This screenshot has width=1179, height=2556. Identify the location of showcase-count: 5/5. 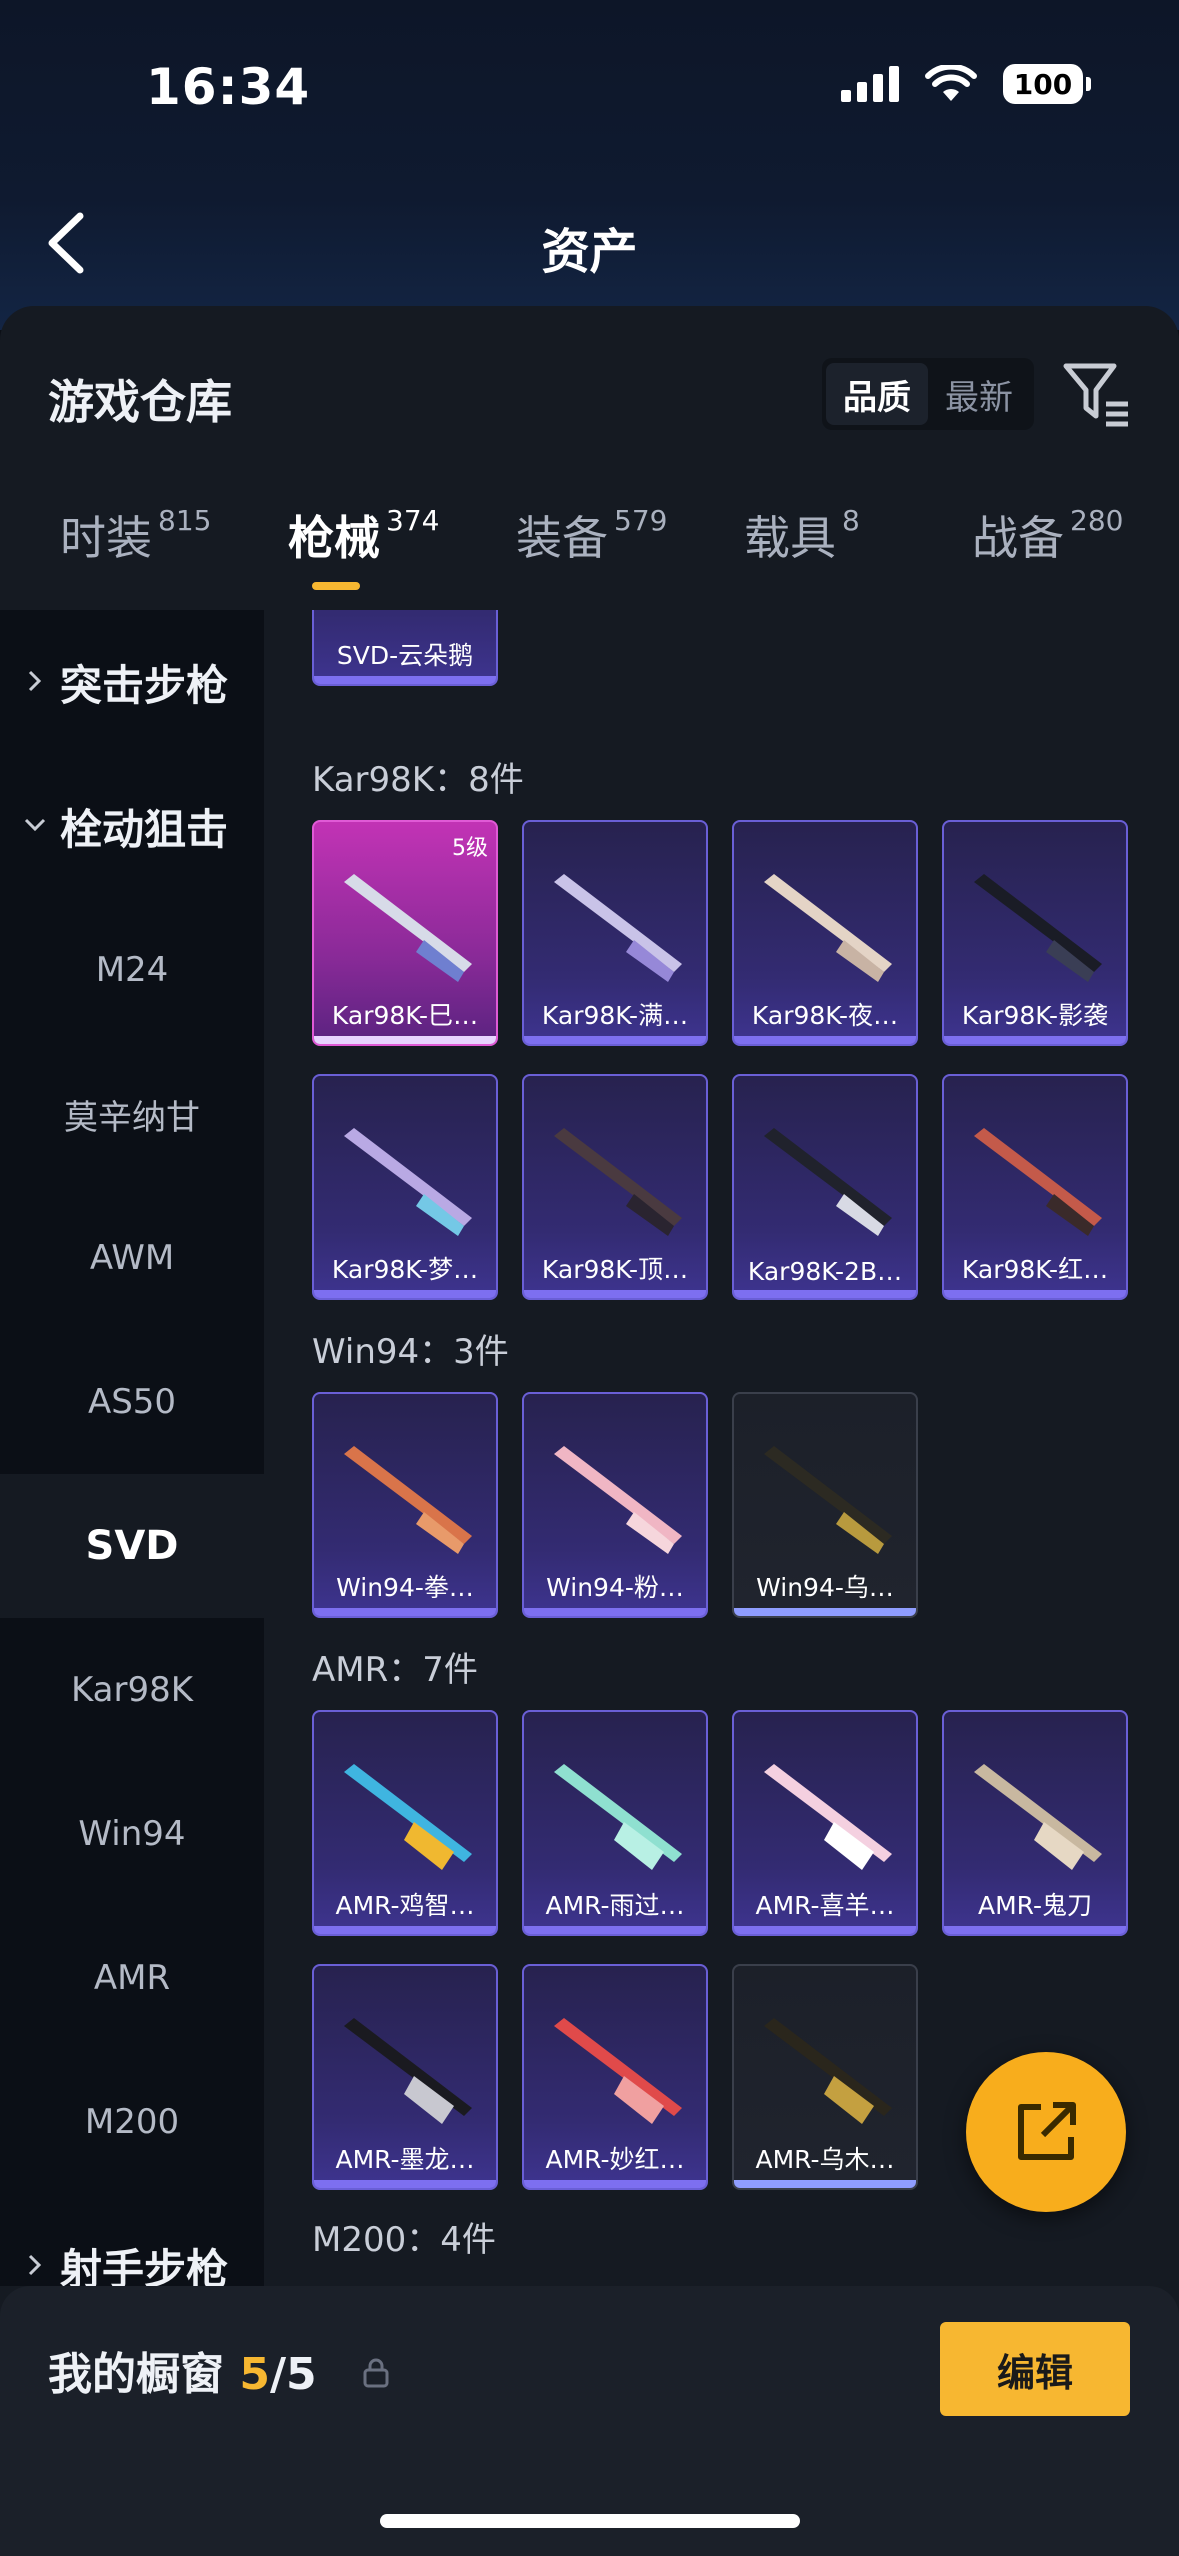
(277, 2374).